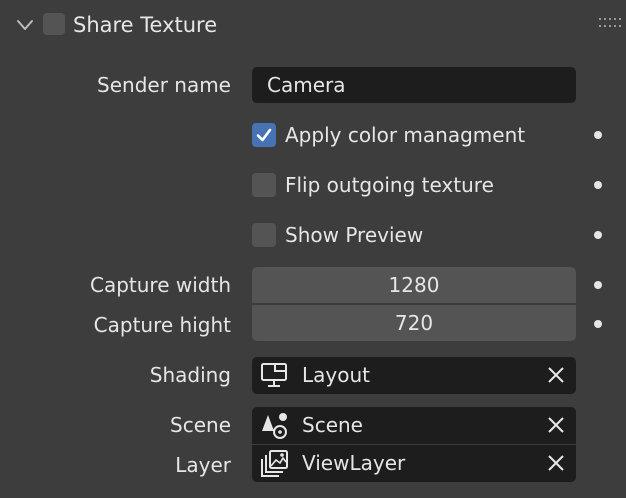 The width and height of the screenshot is (626, 498). I want to click on scene-value: Scene, so click(332, 425).